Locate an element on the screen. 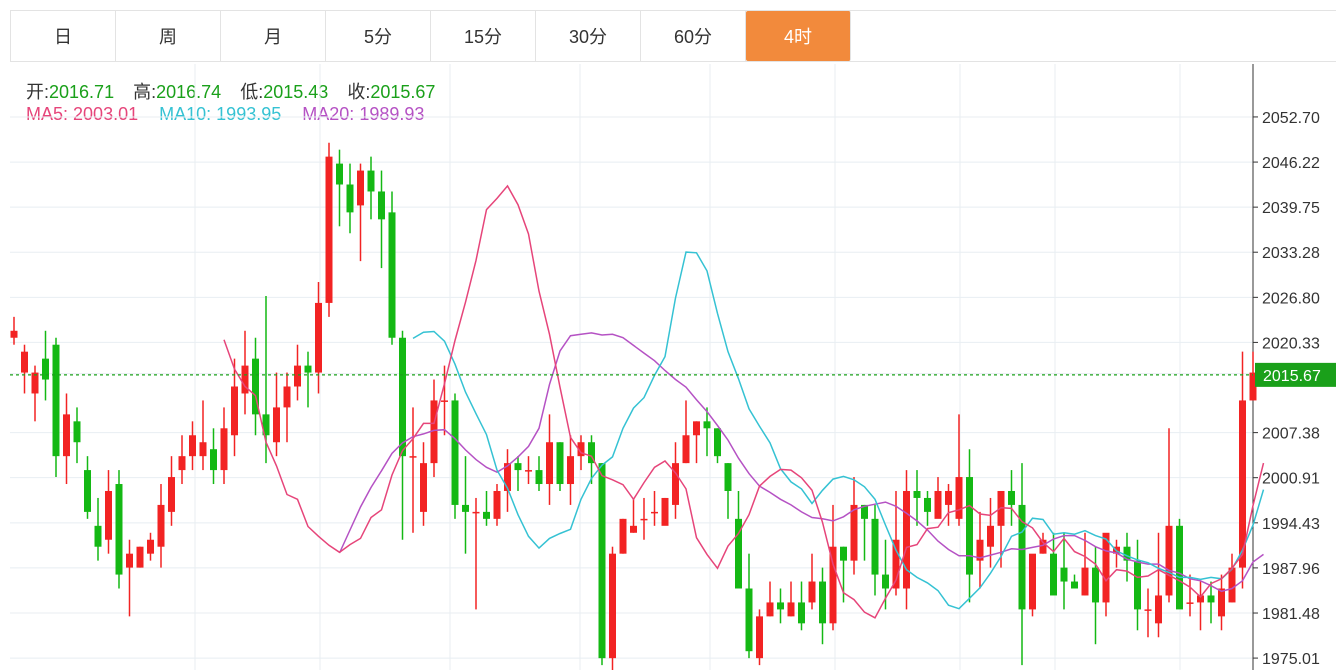  y-tick-label: 2033.28 is located at coordinates (1291, 253).